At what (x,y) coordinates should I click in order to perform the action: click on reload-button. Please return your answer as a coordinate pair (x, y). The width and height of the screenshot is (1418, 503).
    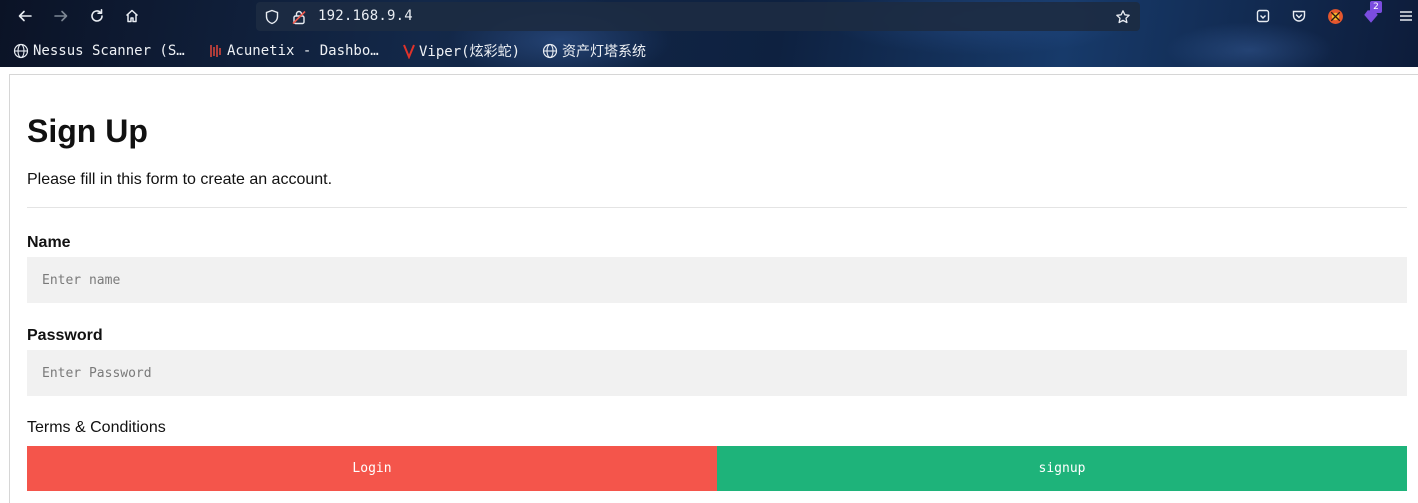
    Looking at the image, I should click on (97, 16).